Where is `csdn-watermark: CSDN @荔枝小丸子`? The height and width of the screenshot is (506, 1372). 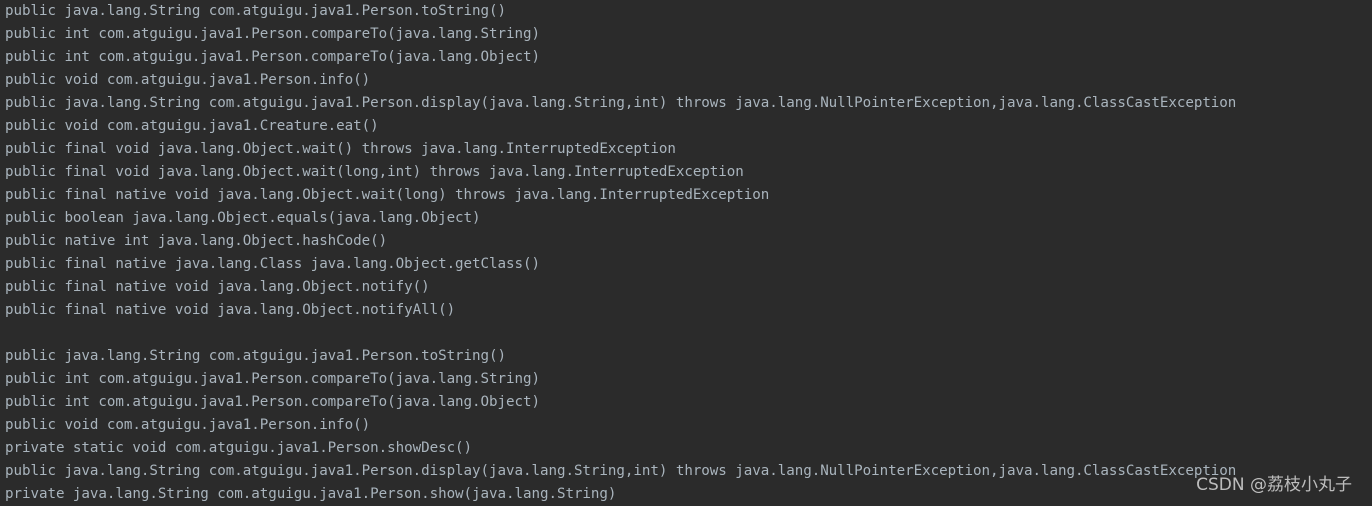
csdn-watermark: CSDN @荔枝小丸子 is located at coordinates (1274, 485).